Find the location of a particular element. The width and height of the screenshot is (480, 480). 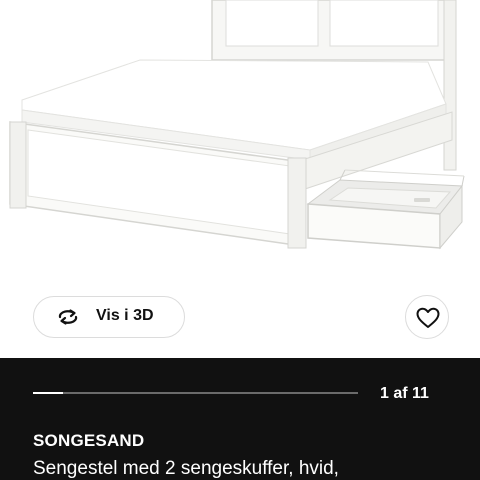

gallery-counter: 1 af 11 is located at coordinates (404, 393).